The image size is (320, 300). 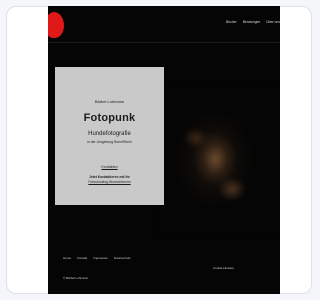 I want to click on nav-link-about: Über uns, so click(x=273, y=22).